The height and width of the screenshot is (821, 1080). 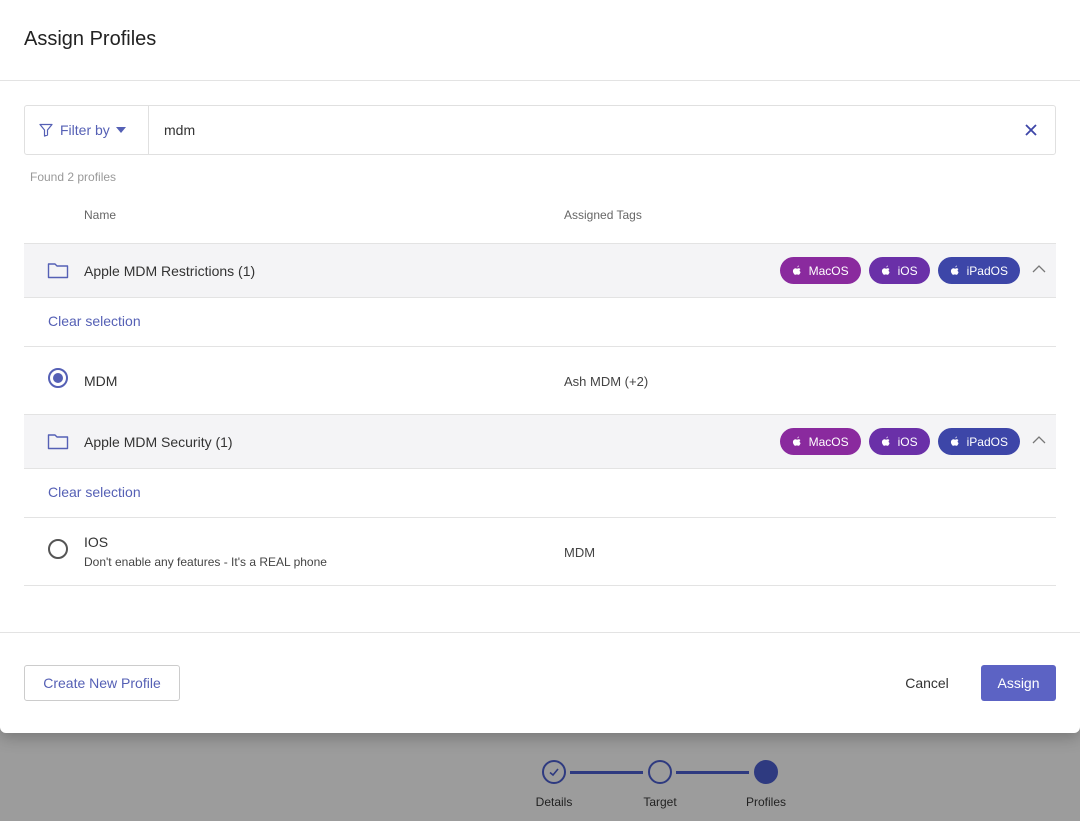 I want to click on clear-search-button, so click(x=1031, y=130).